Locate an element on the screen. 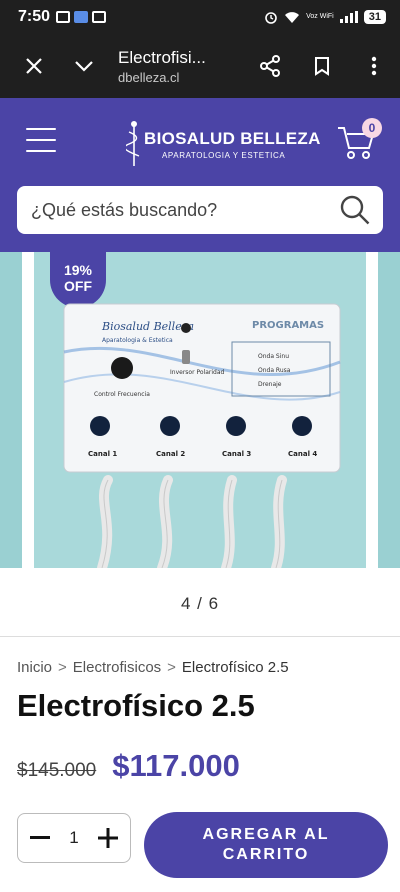  logo-brand-text: BIOSALUD BELLEZA is located at coordinates (232, 138).